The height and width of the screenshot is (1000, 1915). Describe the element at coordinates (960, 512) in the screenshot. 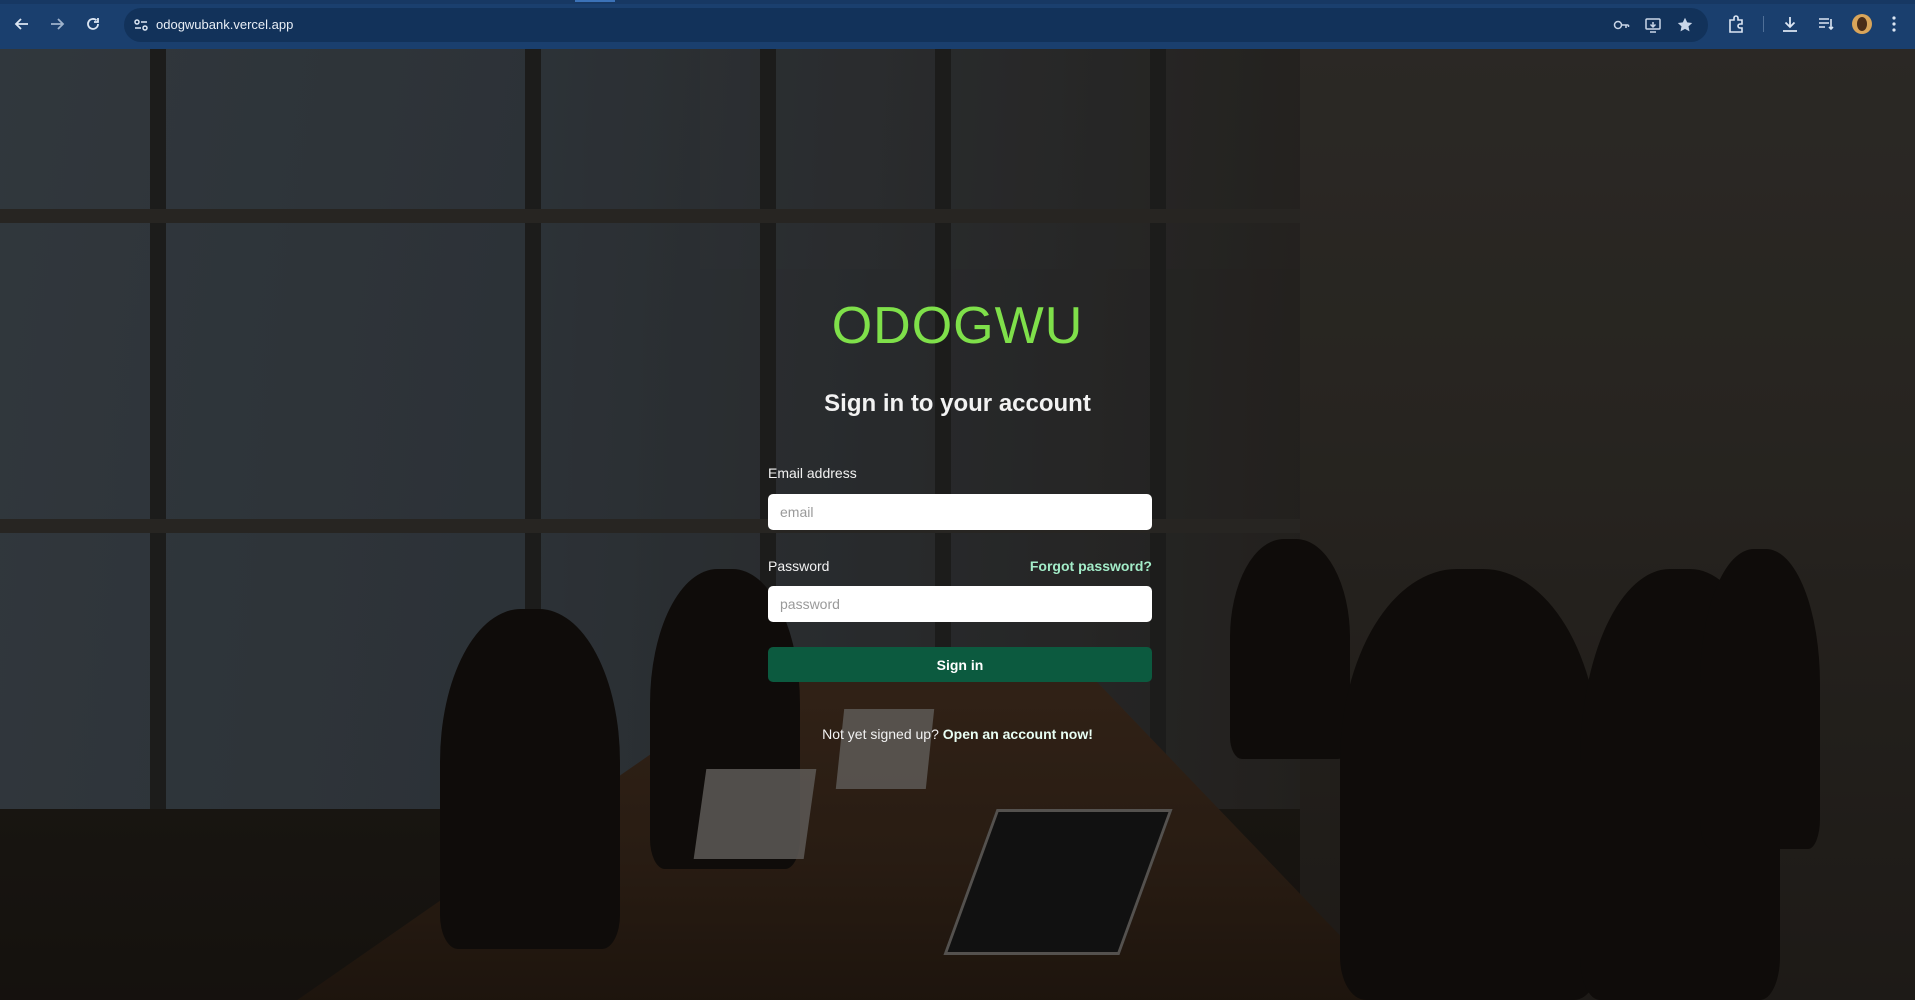

I see `email-field` at that location.